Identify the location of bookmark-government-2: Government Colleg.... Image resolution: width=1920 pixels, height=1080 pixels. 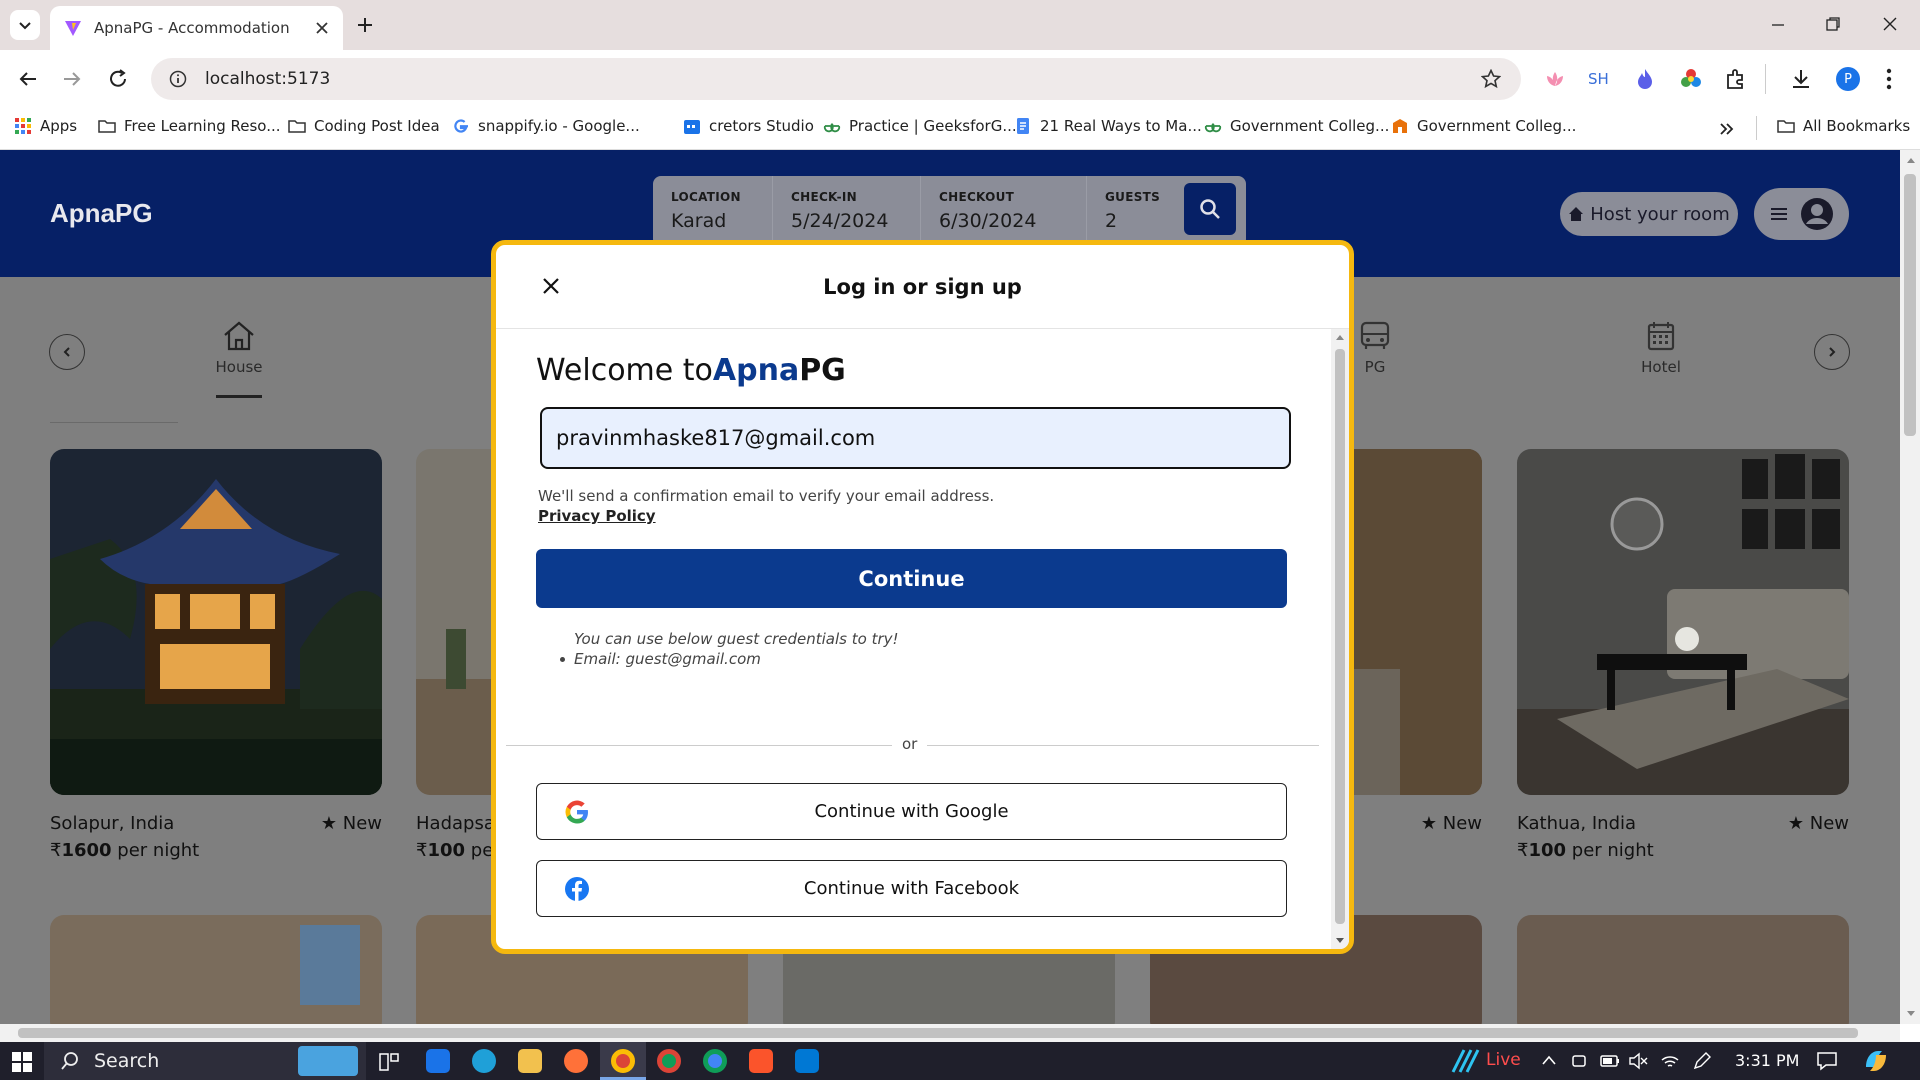
(1483, 126).